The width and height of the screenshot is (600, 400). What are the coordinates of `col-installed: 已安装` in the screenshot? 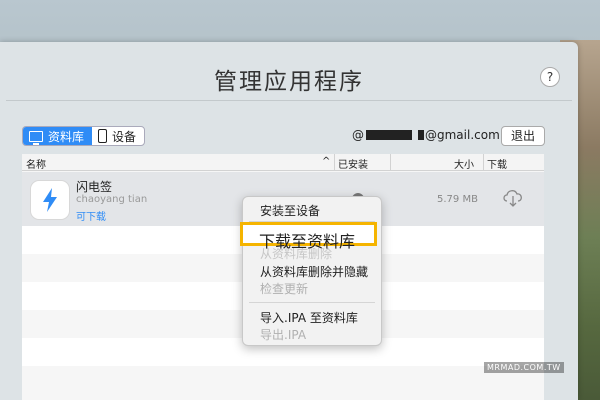 It's located at (353, 163).